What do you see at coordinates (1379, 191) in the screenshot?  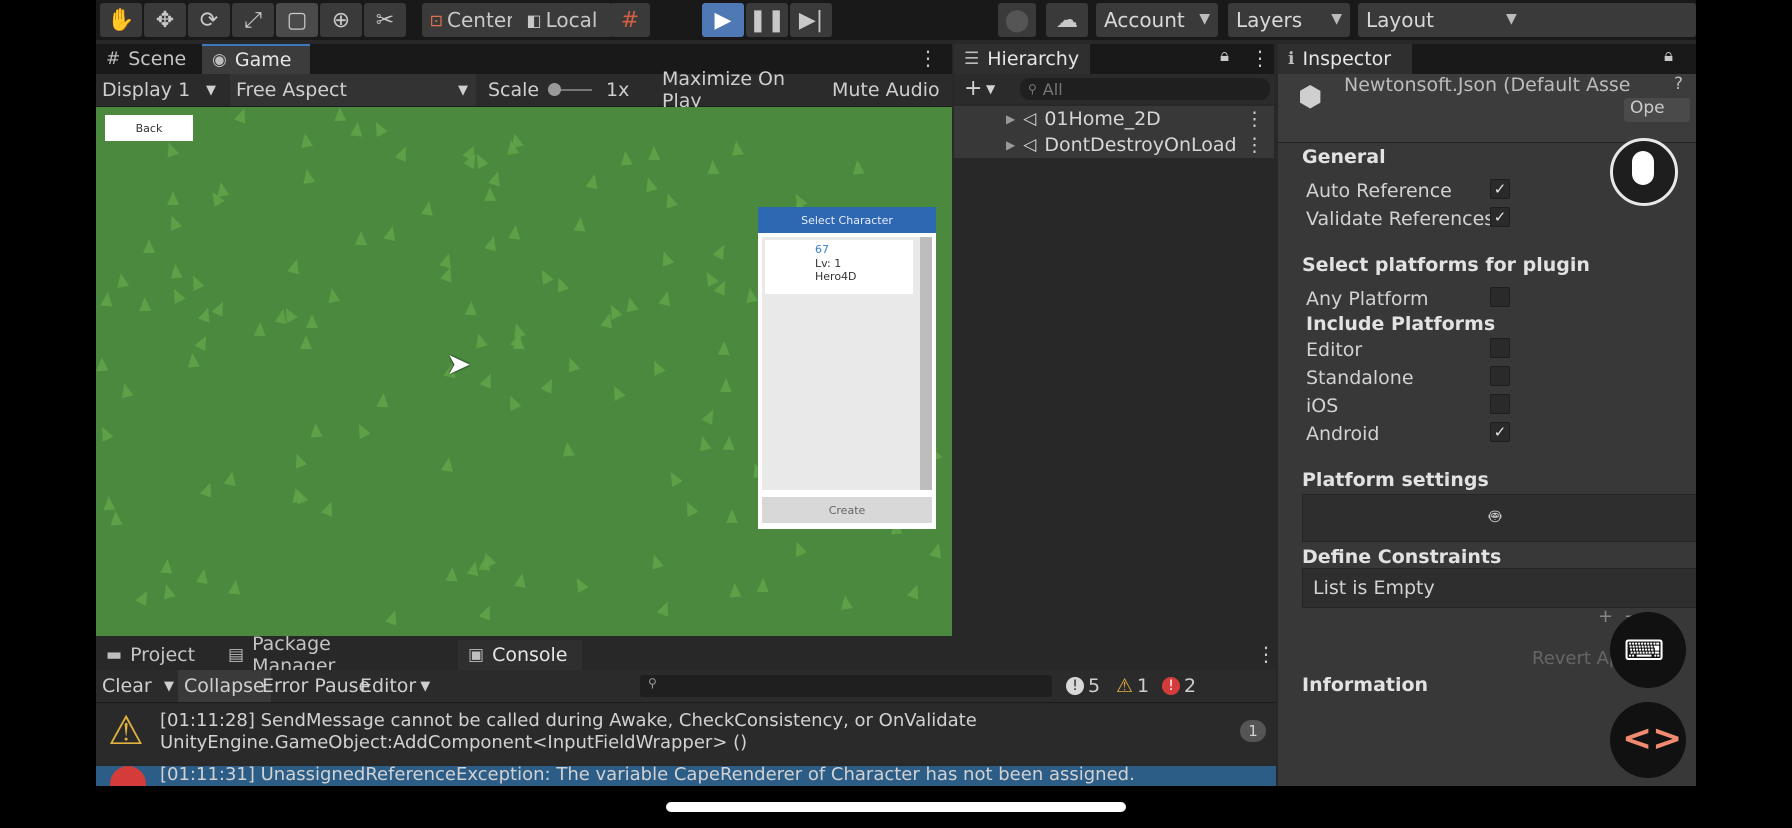 I see `auto-reference-label: Auto Reference` at bounding box center [1379, 191].